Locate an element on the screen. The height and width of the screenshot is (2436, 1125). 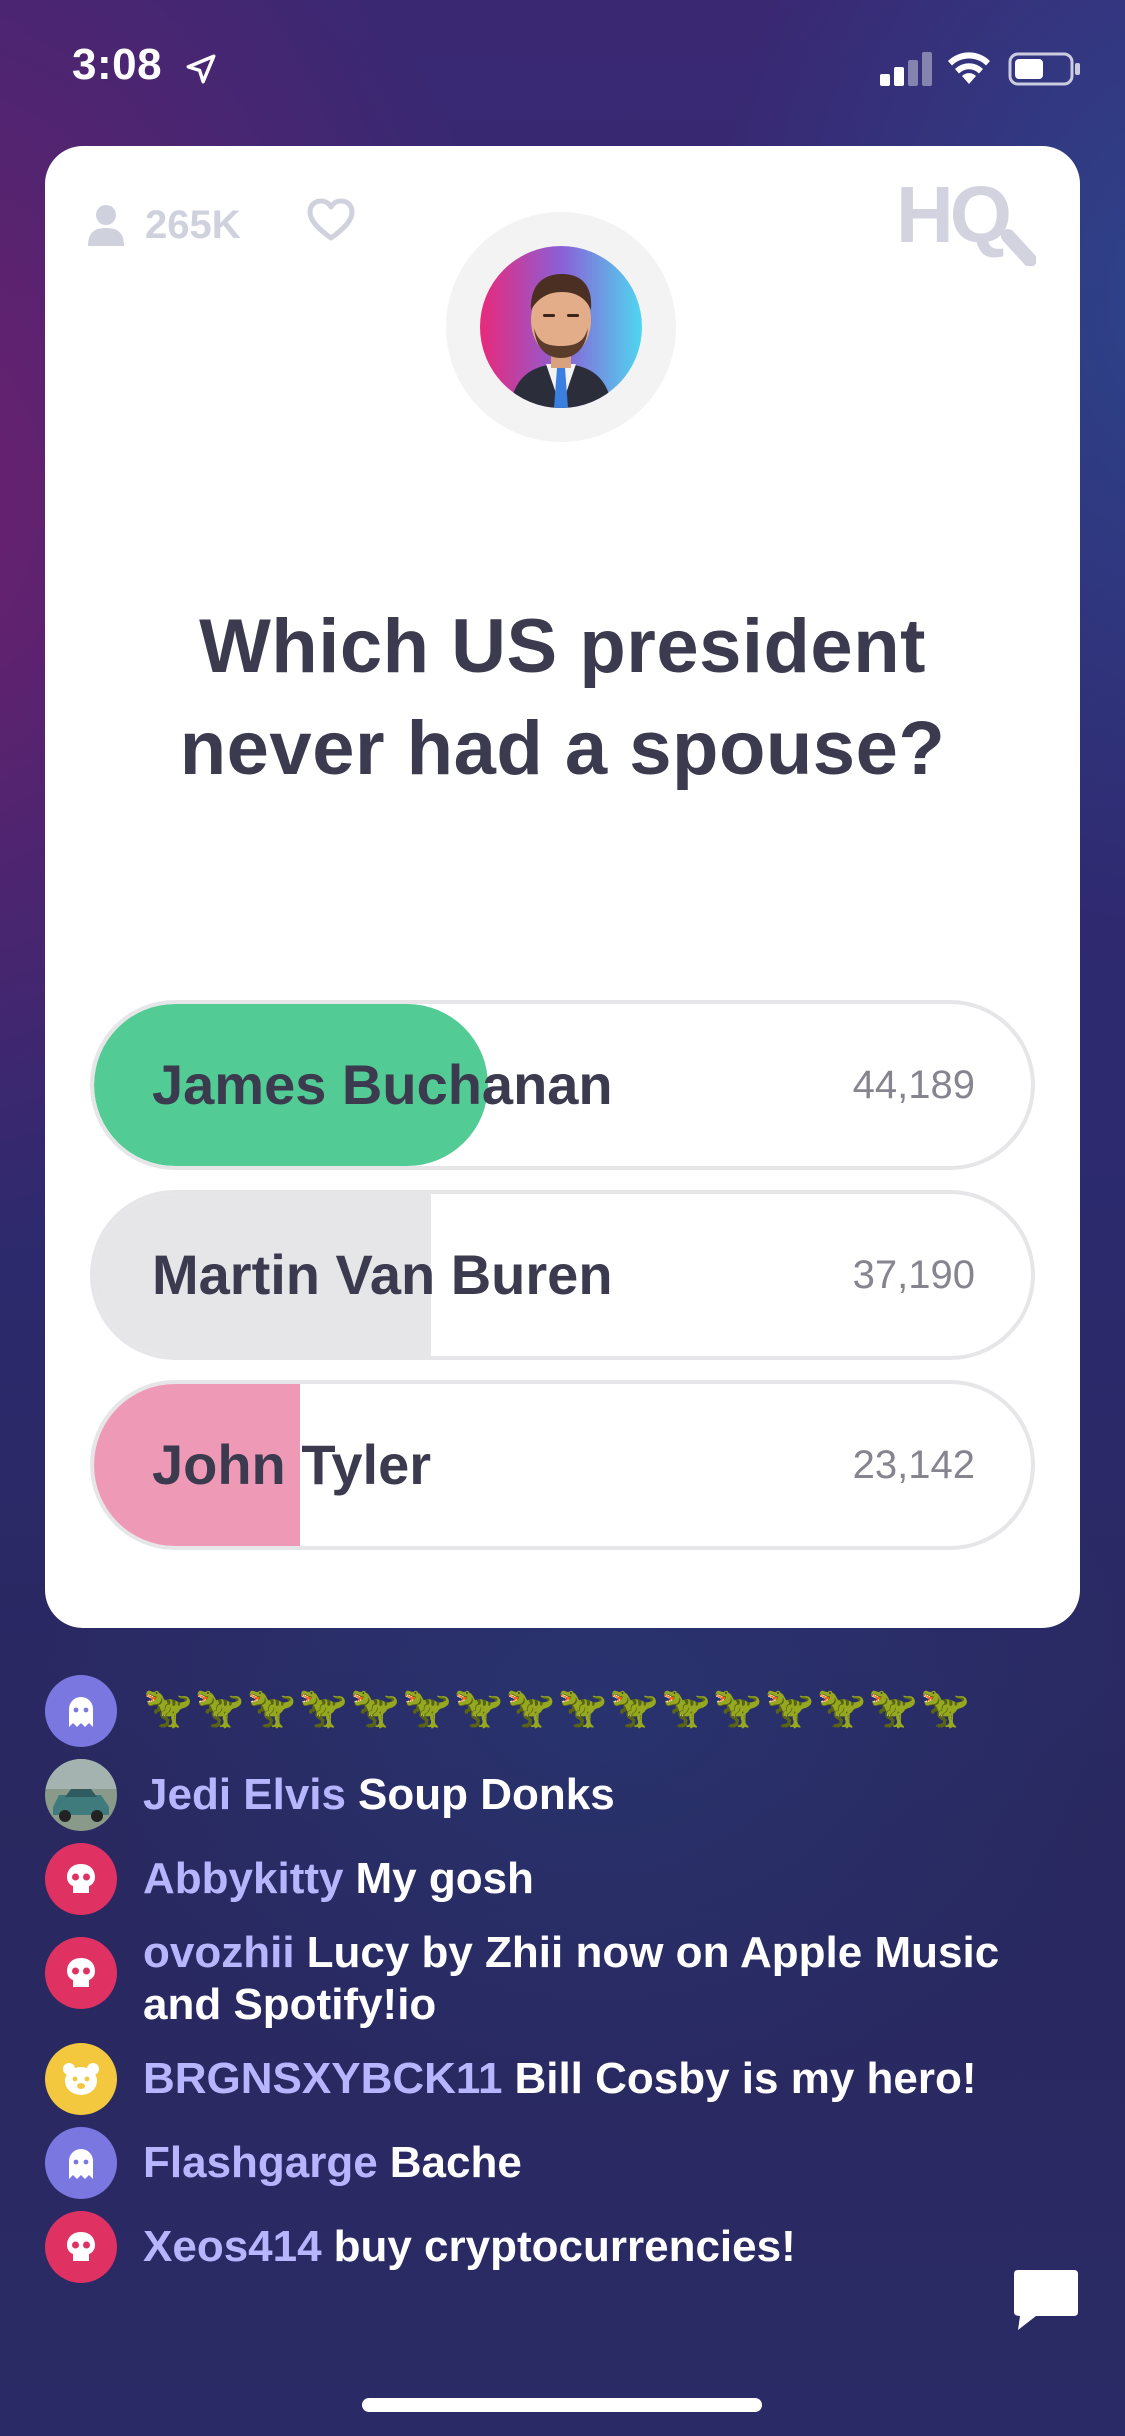
chat-message: 🦖🦖🦖🦖🦖🦖🦖🦖🦖🦖🦖🦖🦖🦖🦖🦖 is located at coordinates (545, 1711).